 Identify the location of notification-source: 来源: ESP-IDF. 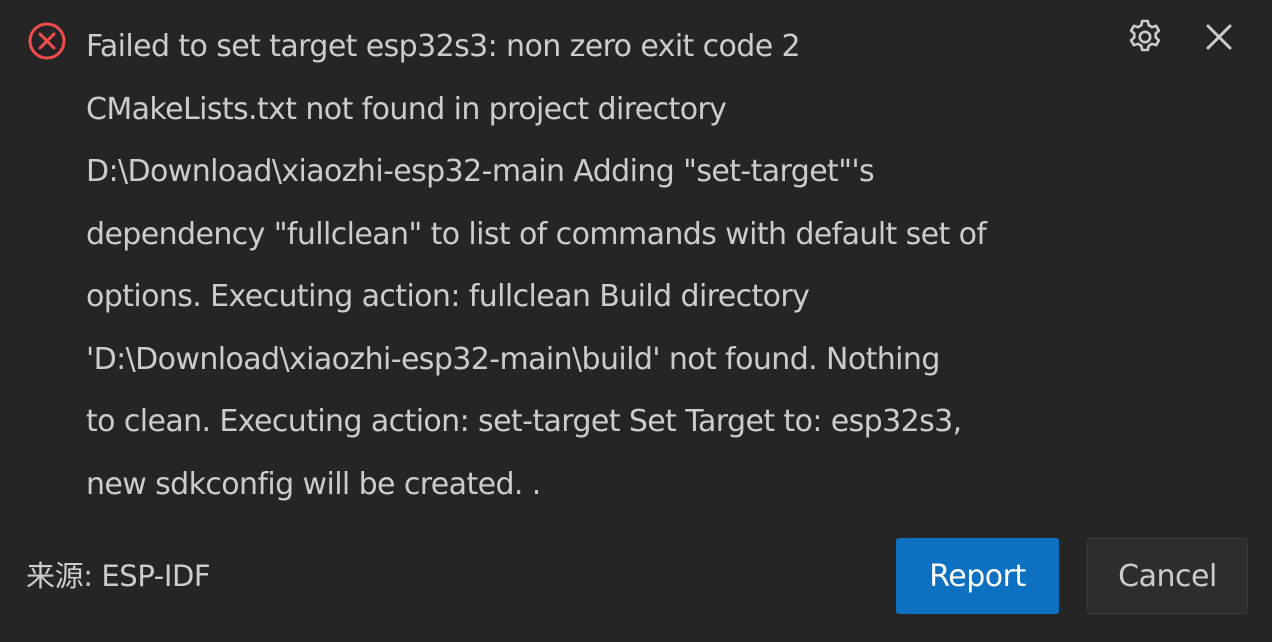
(118, 576).